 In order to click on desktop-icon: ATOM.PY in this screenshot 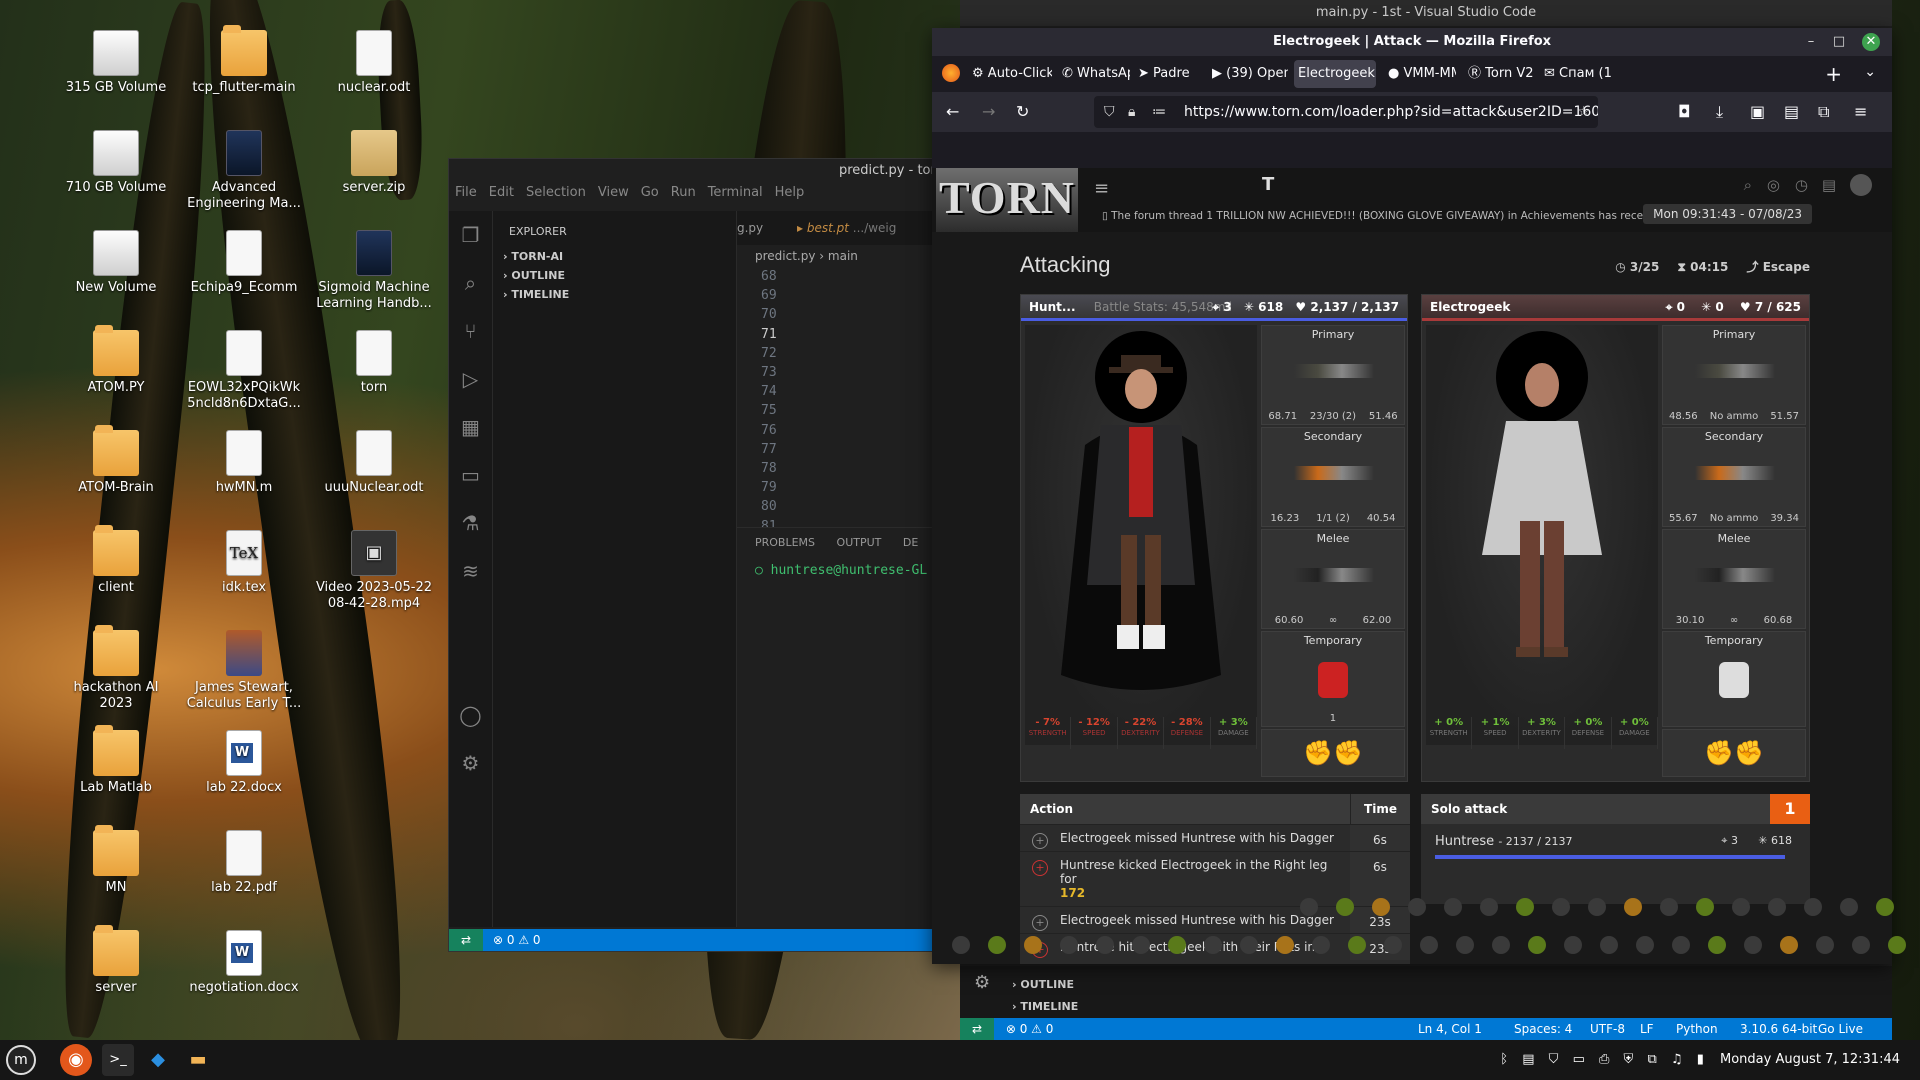, I will do `click(116, 360)`.